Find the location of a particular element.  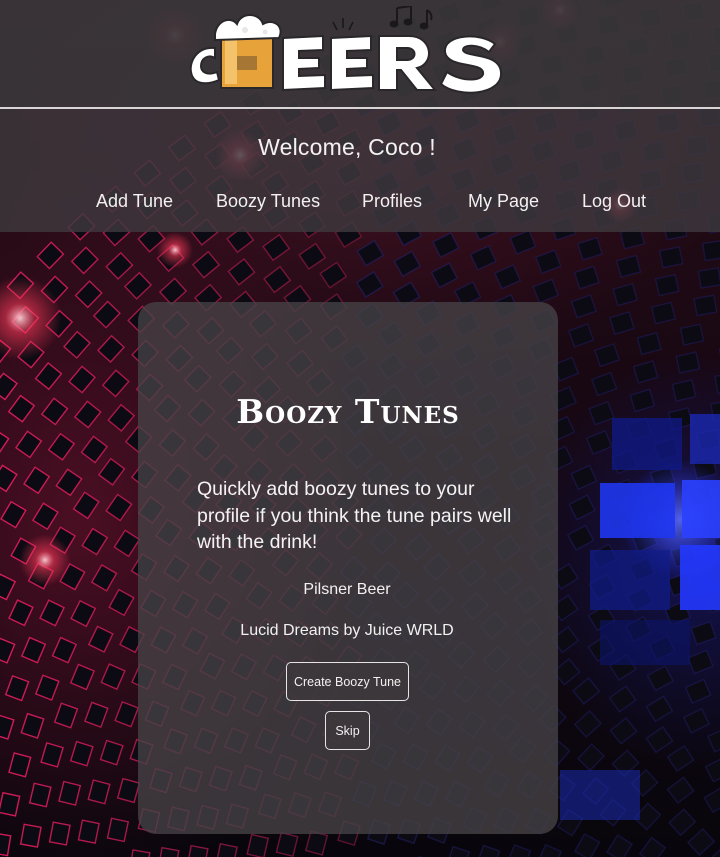

create-boozy-tune-button: Create Boozy Tune is located at coordinates (347, 681).